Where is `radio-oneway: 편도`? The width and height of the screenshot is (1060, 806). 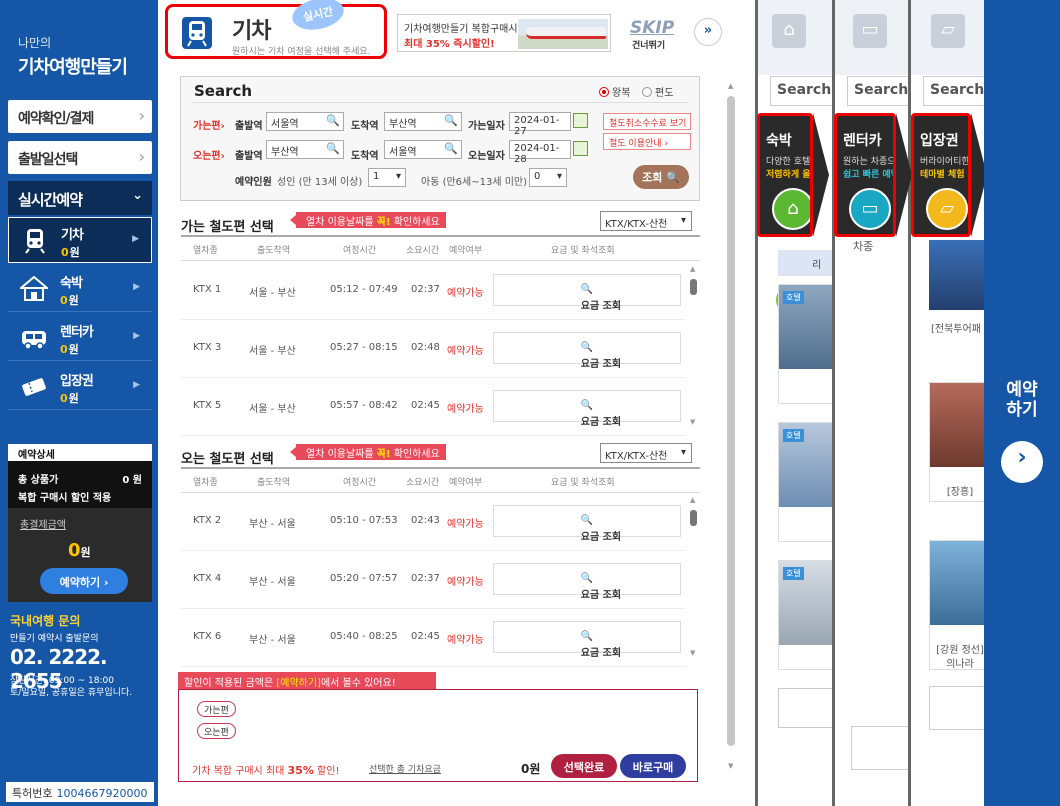 radio-oneway: 편도 is located at coordinates (657, 91).